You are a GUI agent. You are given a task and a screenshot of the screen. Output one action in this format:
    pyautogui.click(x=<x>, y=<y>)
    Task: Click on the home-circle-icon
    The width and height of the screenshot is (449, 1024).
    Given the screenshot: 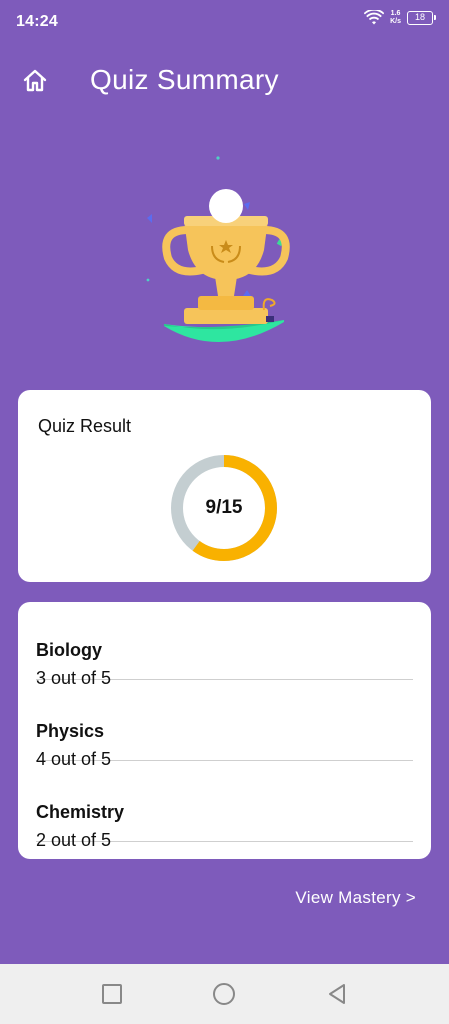 What is the action you would take?
    pyautogui.click(x=224, y=994)
    